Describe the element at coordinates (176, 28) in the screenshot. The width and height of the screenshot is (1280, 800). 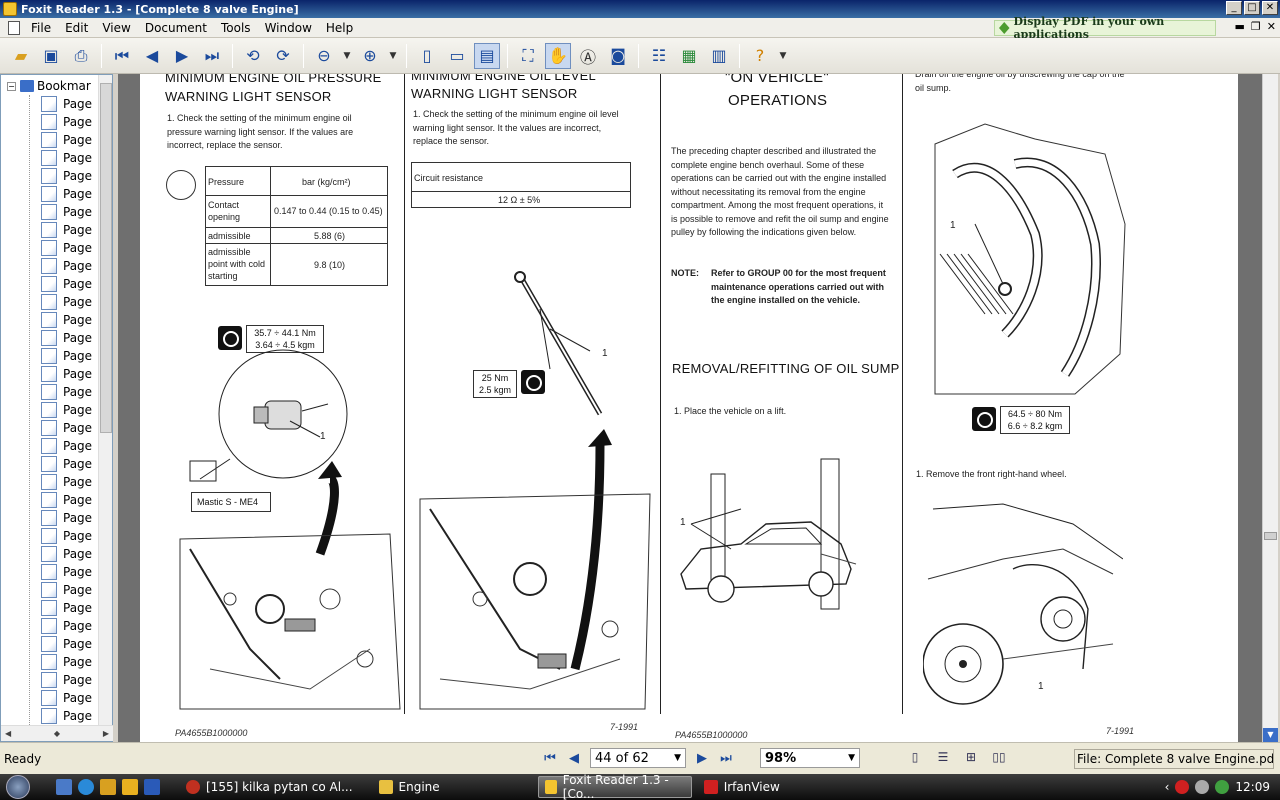
I see `menu-document: Document` at that location.